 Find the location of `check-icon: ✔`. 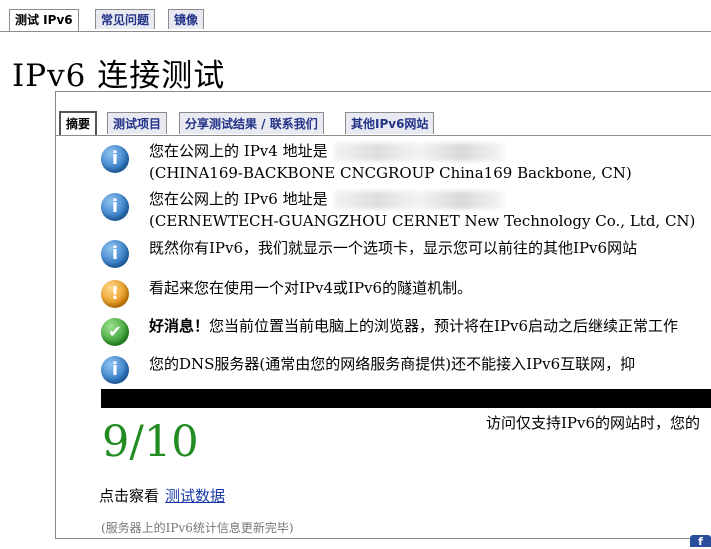

check-icon: ✔ is located at coordinates (115, 332).